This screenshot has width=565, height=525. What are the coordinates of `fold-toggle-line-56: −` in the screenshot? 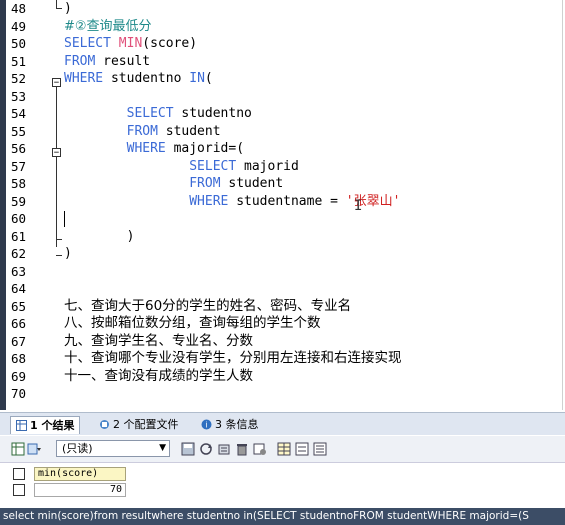 It's located at (56, 153).